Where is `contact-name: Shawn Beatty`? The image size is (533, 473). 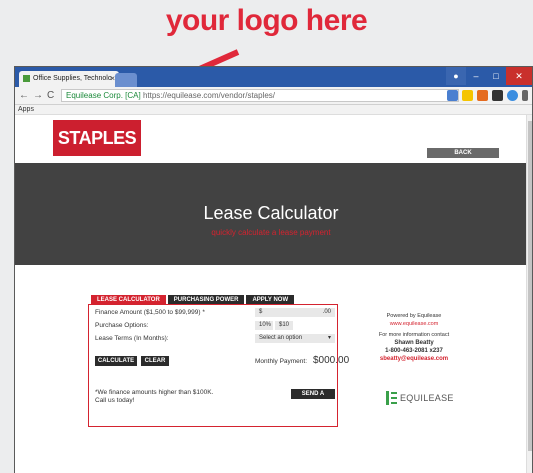 contact-name: Shawn Beatty is located at coordinates (414, 343).